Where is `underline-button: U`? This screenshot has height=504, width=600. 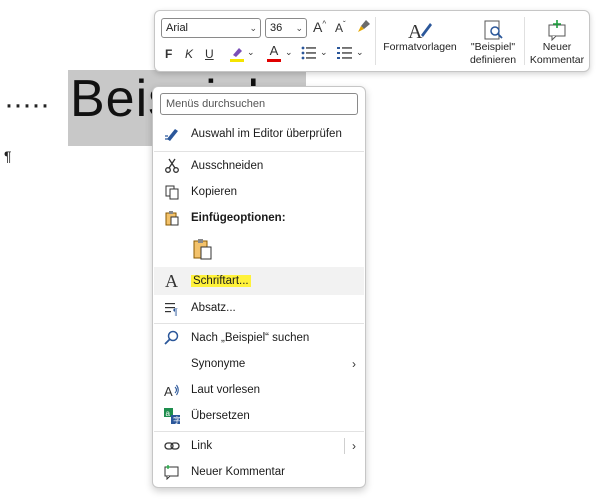 underline-button: U is located at coordinates (209, 54).